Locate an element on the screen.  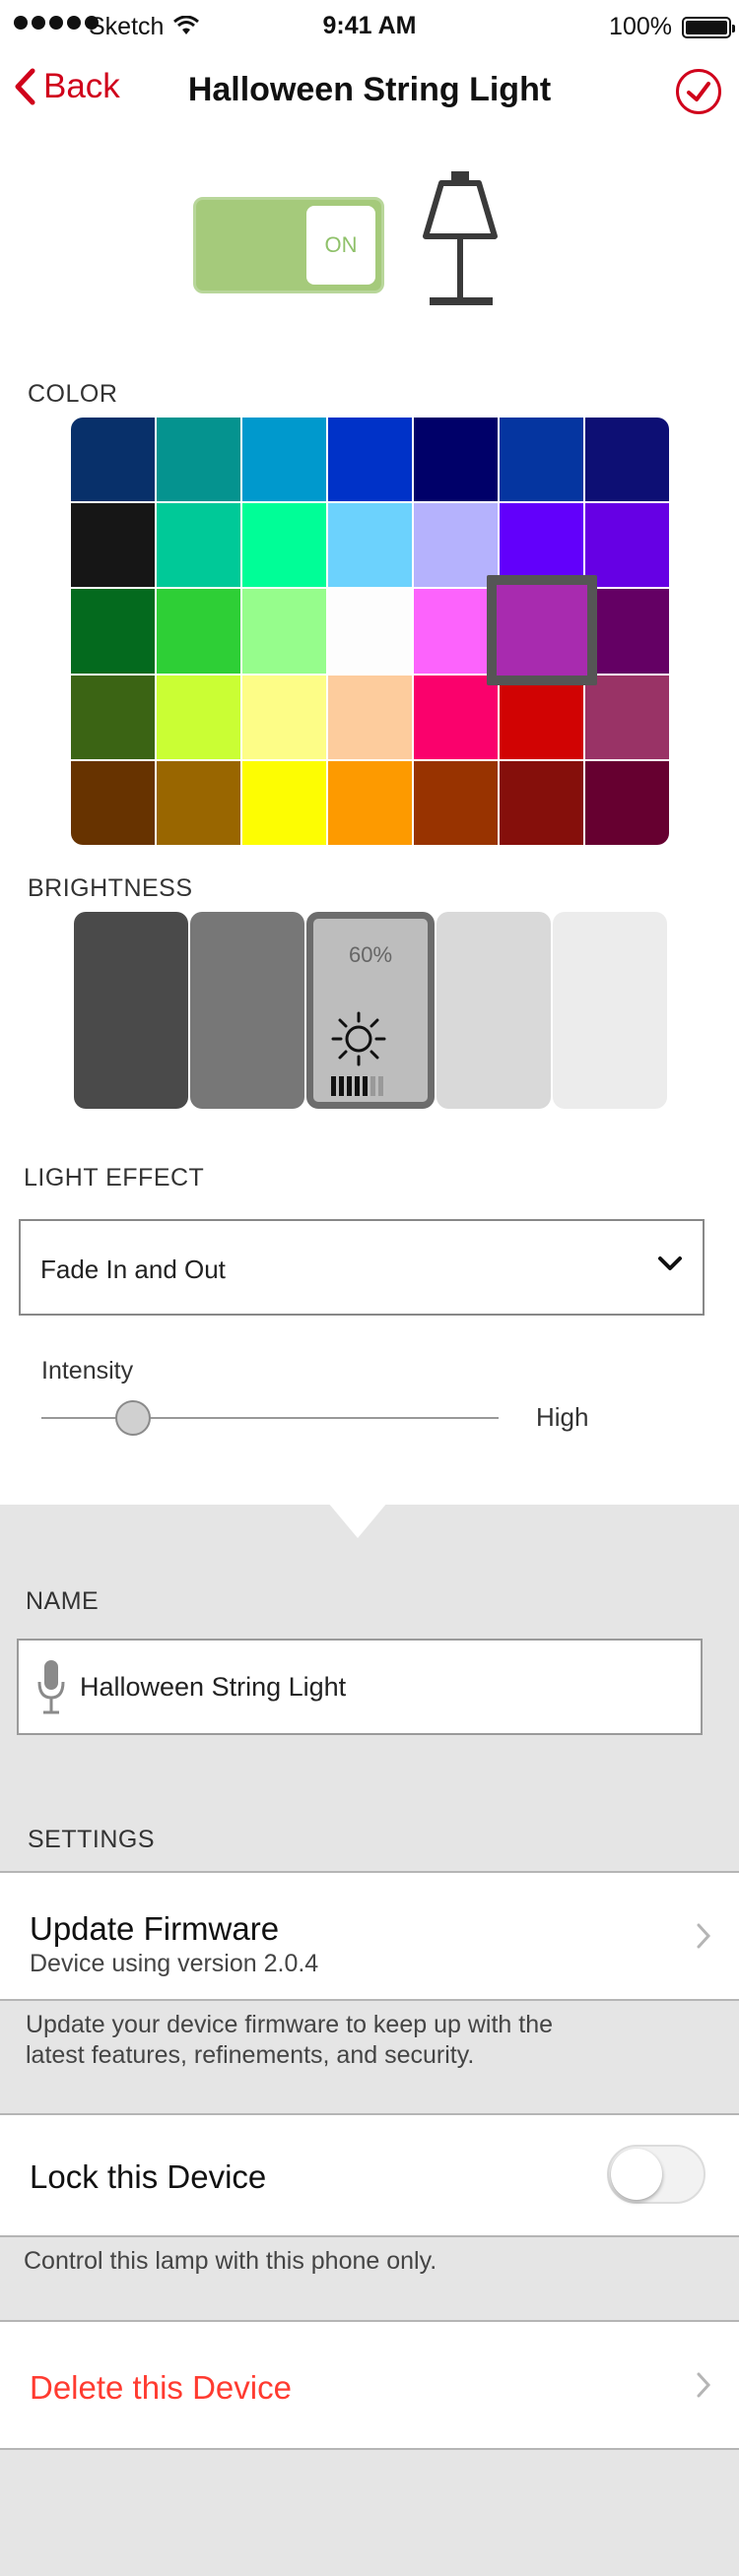
battery-icon is located at coordinates (709, 27).